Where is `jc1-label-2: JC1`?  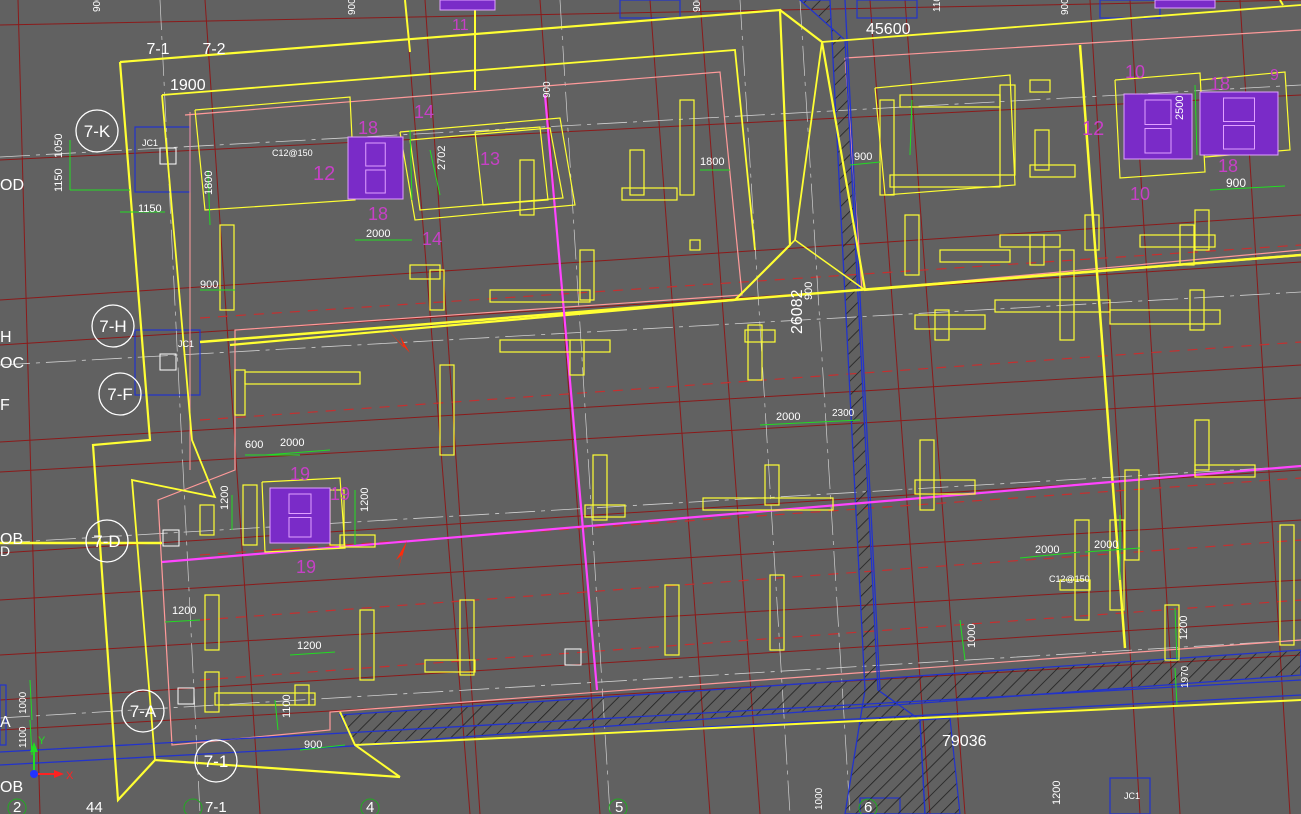 jc1-label-2: JC1 is located at coordinates (186, 344).